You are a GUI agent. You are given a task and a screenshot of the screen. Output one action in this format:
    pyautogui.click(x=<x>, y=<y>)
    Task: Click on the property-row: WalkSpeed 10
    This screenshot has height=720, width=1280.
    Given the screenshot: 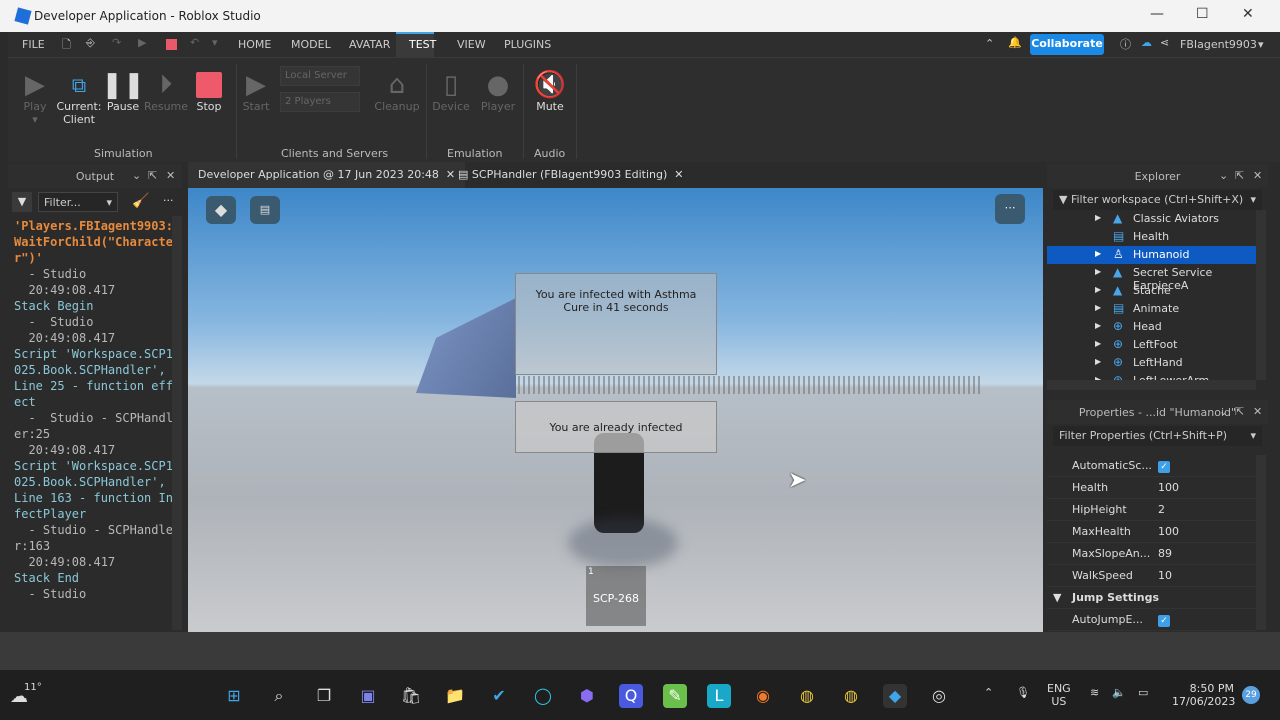 What is the action you would take?
    pyautogui.click(x=1151, y=576)
    